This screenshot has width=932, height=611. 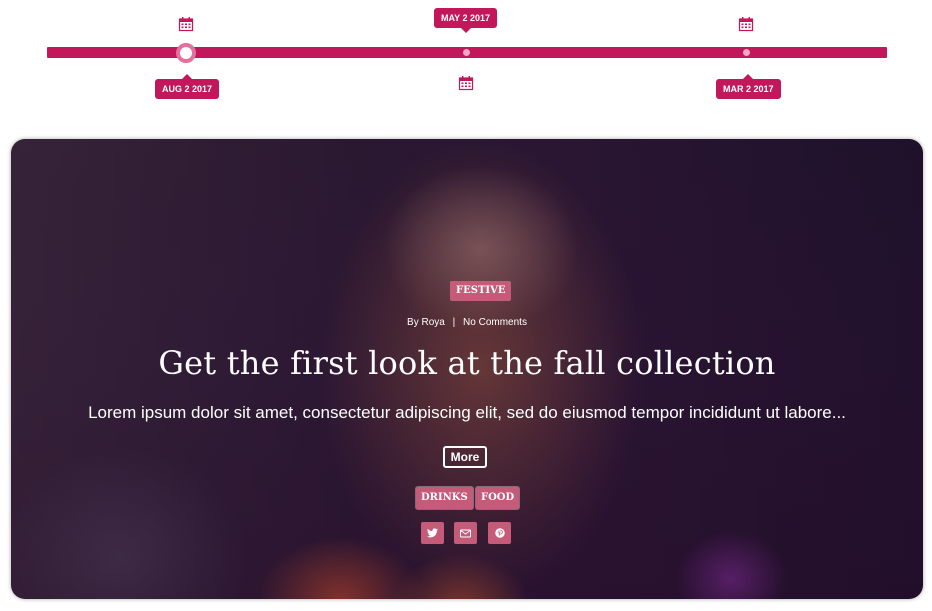 What do you see at coordinates (187, 86) in the screenshot?
I see `timeline-date-1: AUG 2 2017` at bounding box center [187, 86].